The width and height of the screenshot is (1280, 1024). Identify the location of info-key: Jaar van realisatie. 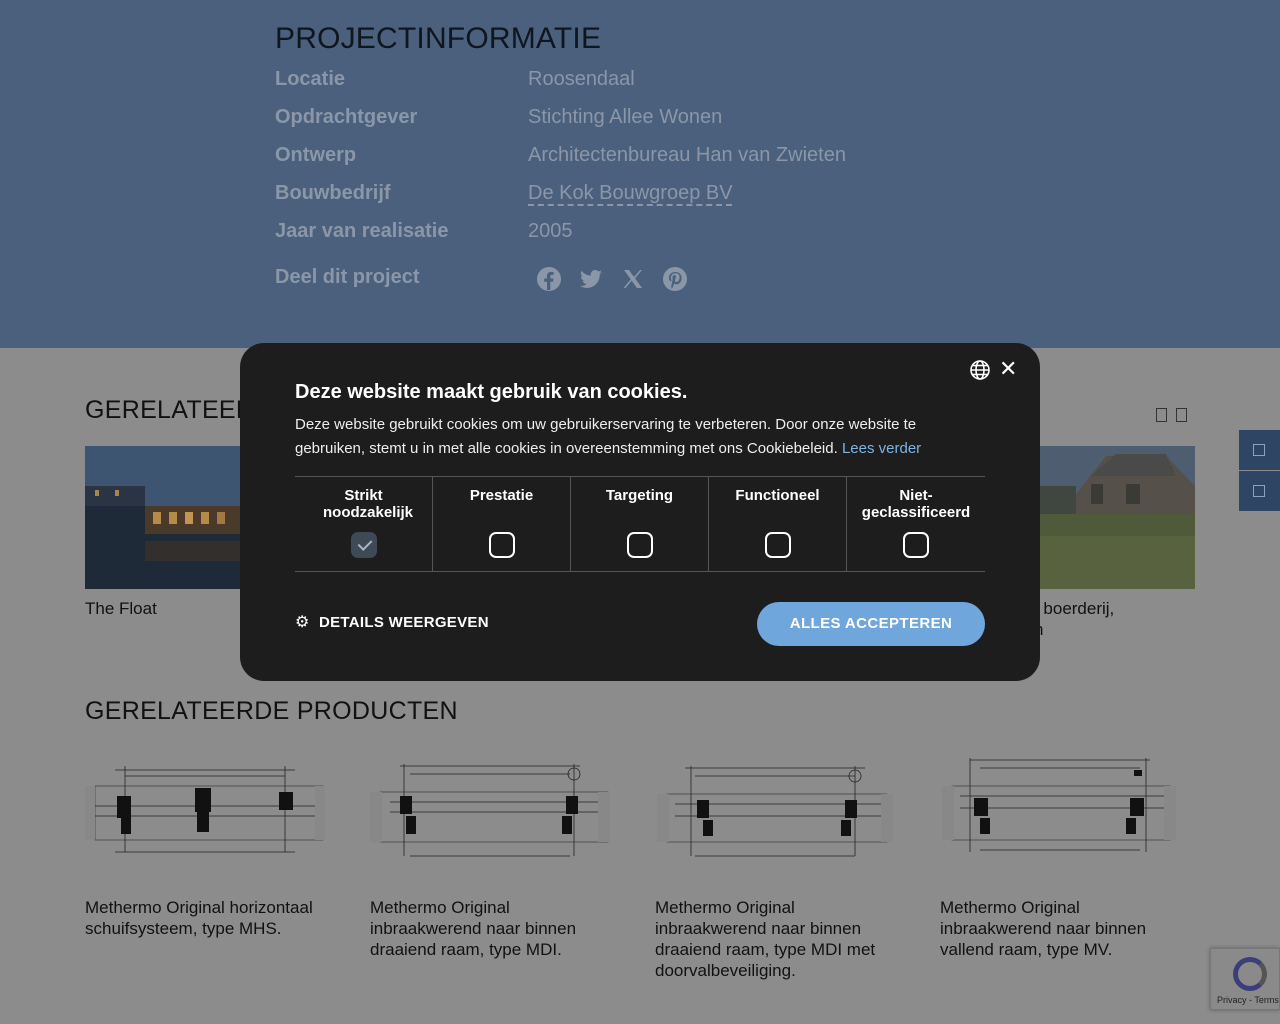
(362, 231).